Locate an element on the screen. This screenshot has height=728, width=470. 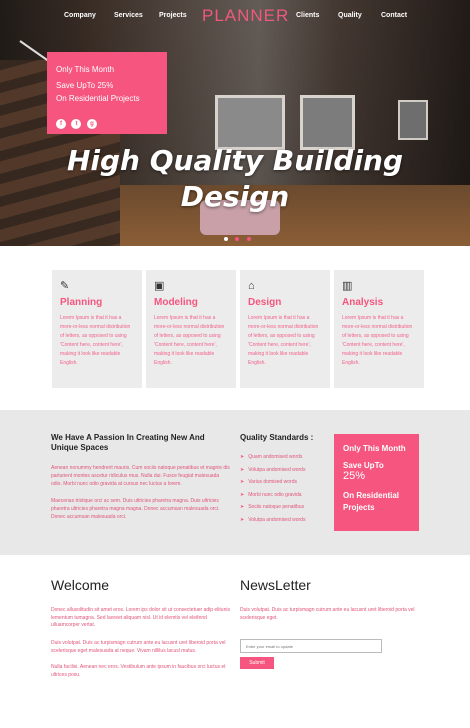
offer-percent: 25% is located at coordinates (354, 476).